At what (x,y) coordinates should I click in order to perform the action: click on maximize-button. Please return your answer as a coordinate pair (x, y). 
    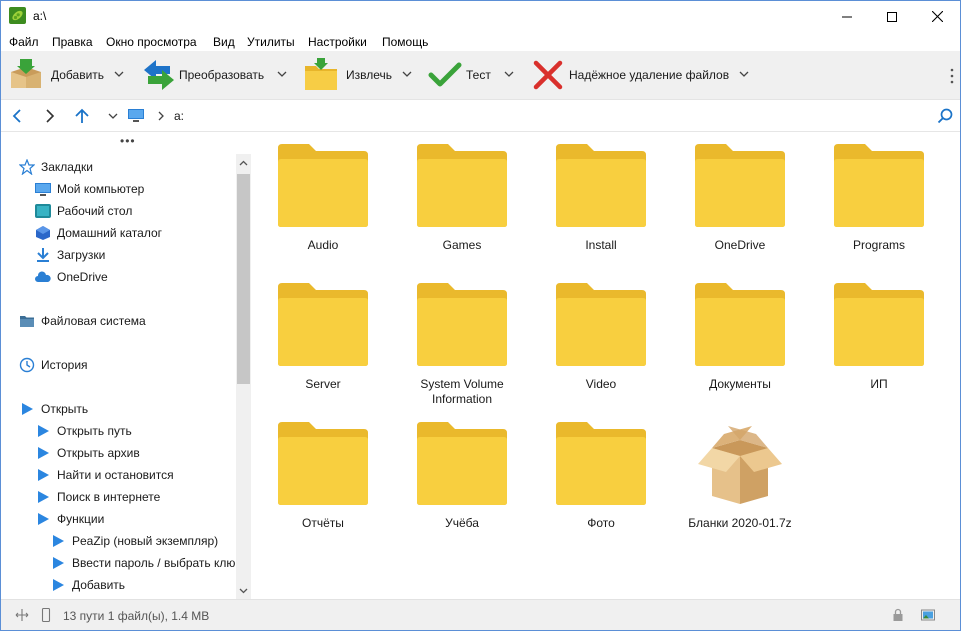
    Looking at the image, I should click on (892, 16).